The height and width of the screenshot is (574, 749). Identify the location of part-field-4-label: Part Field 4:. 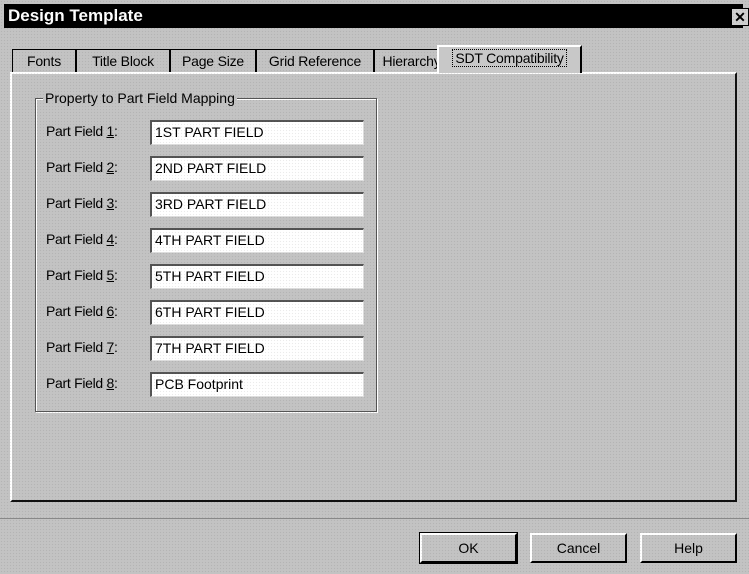
(82, 239).